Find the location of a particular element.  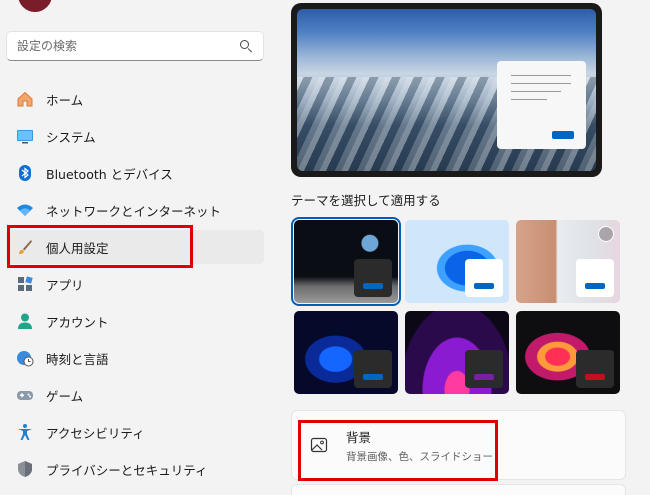

sidebar-item-label: ホーム is located at coordinates (65, 100).